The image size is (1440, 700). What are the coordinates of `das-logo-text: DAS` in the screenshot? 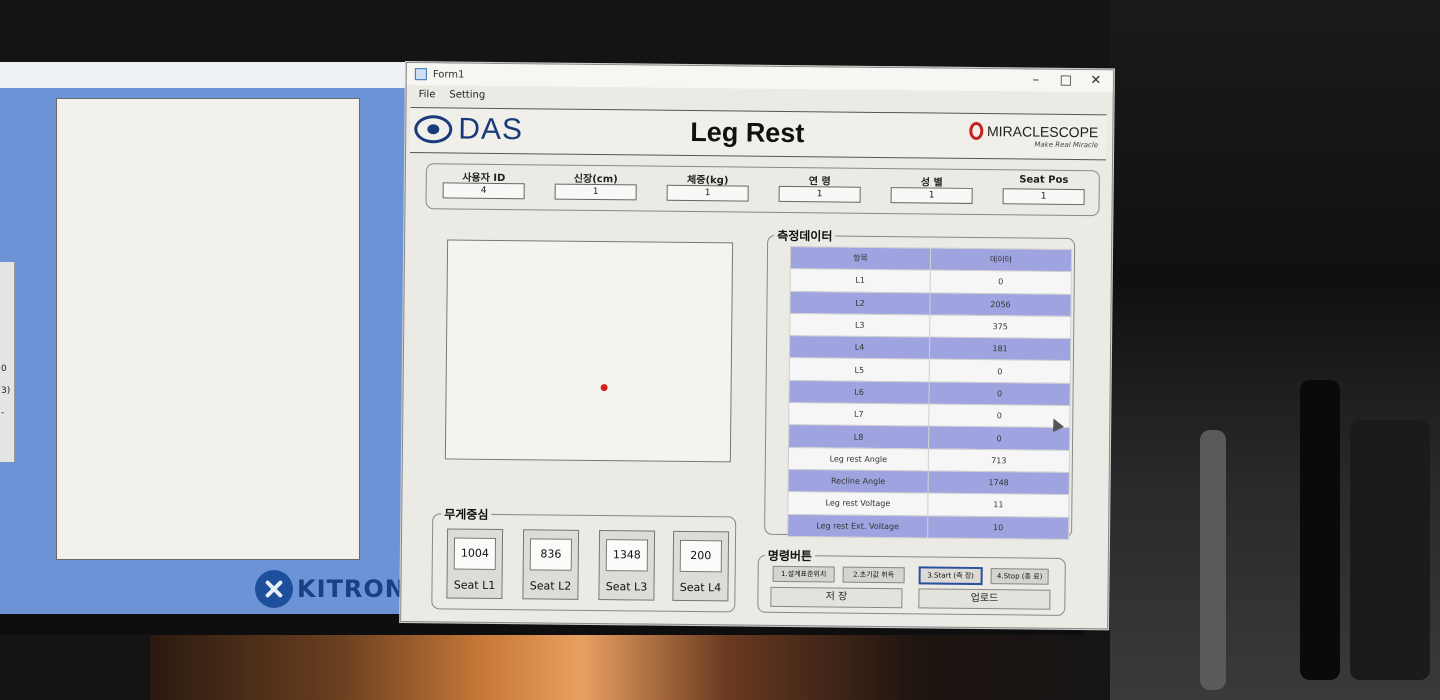 It's located at (491, 129).